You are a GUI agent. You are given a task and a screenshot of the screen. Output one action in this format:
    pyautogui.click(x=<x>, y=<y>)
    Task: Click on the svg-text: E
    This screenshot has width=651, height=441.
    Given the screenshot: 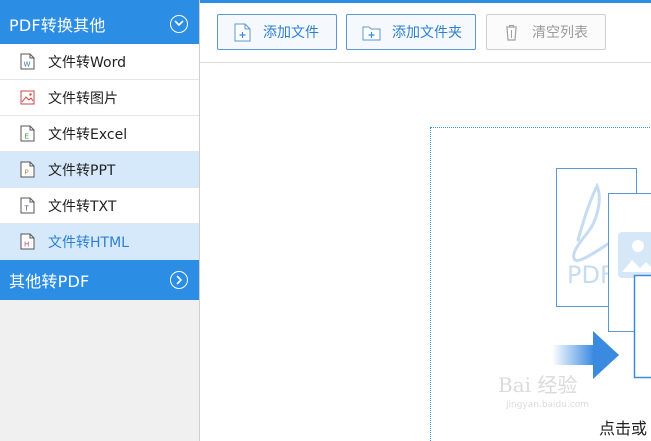 What is the action you would take?
    pyautogui.click(x=27, y=137)
    